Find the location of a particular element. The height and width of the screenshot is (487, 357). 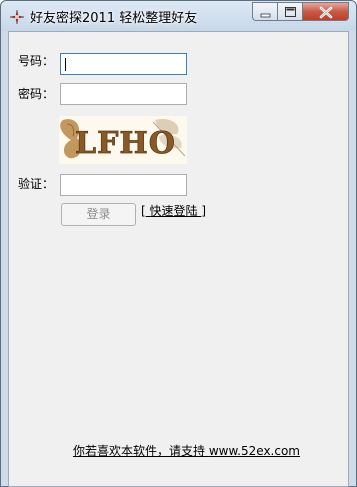

quick-login-text: 快速登陆 is located at coordinates (173, 211).